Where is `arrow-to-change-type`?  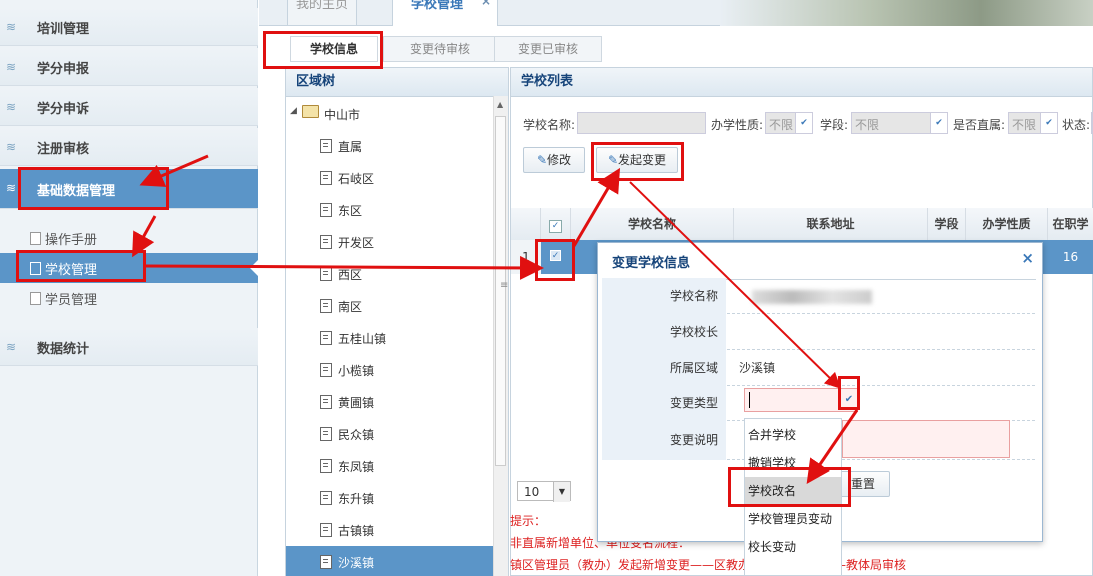 arrow-to-change-type is located at coordinates (735, 285).